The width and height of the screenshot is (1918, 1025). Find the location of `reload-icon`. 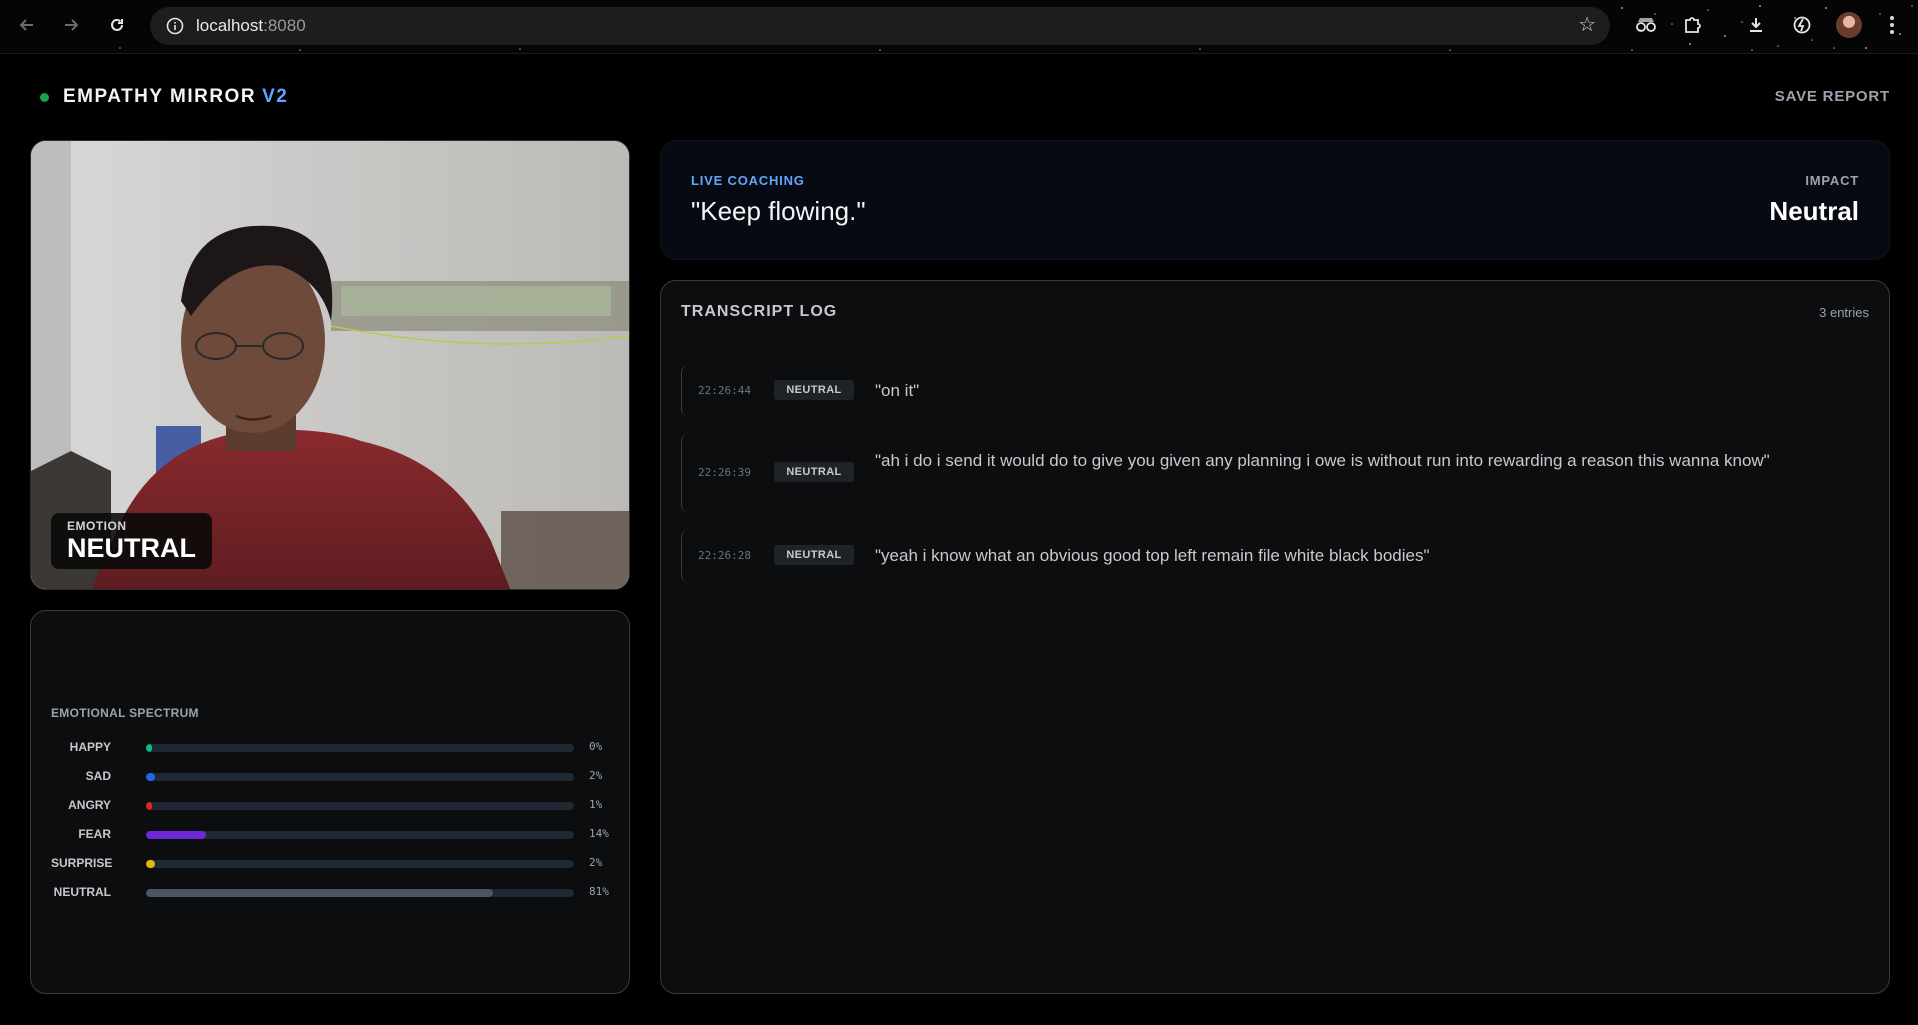

reload-icon is located at coordinates (117, 24).